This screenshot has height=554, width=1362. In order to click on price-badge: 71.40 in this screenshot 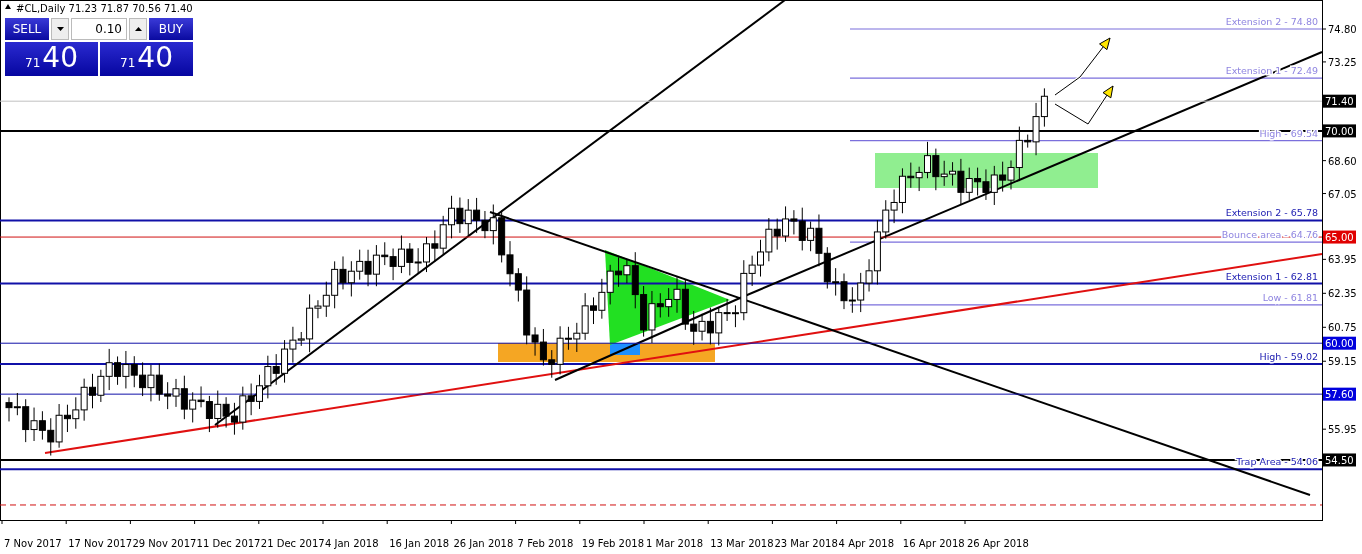, I will do `click(1339, 101)`.